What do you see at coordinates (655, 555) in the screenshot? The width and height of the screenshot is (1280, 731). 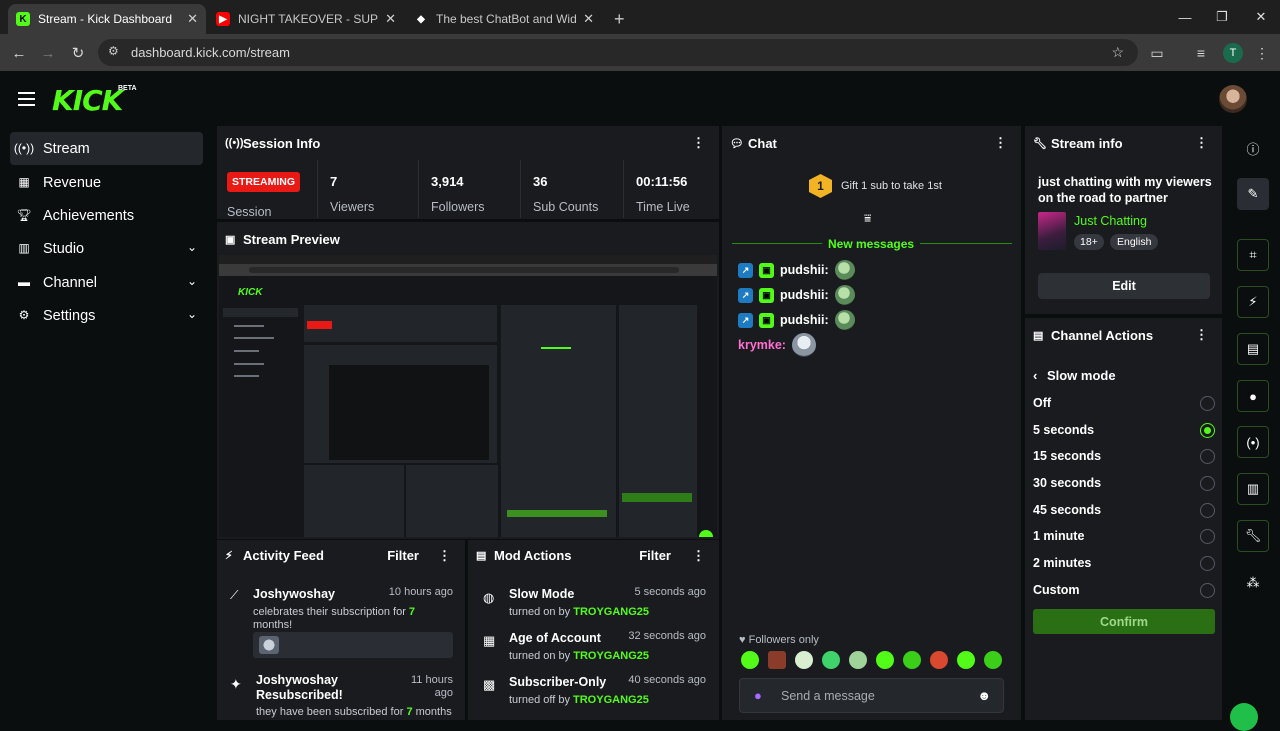 I see `mod-filter-button: Filter` at bounding box center [655, 555].